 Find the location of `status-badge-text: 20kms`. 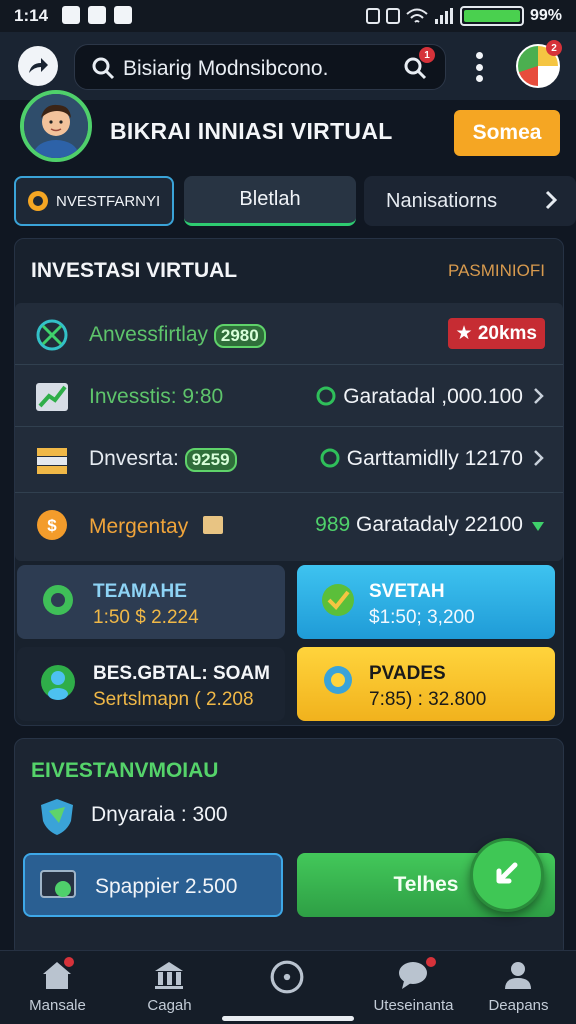

status-badge-text: 20kms is located at coordinates (507, 333).